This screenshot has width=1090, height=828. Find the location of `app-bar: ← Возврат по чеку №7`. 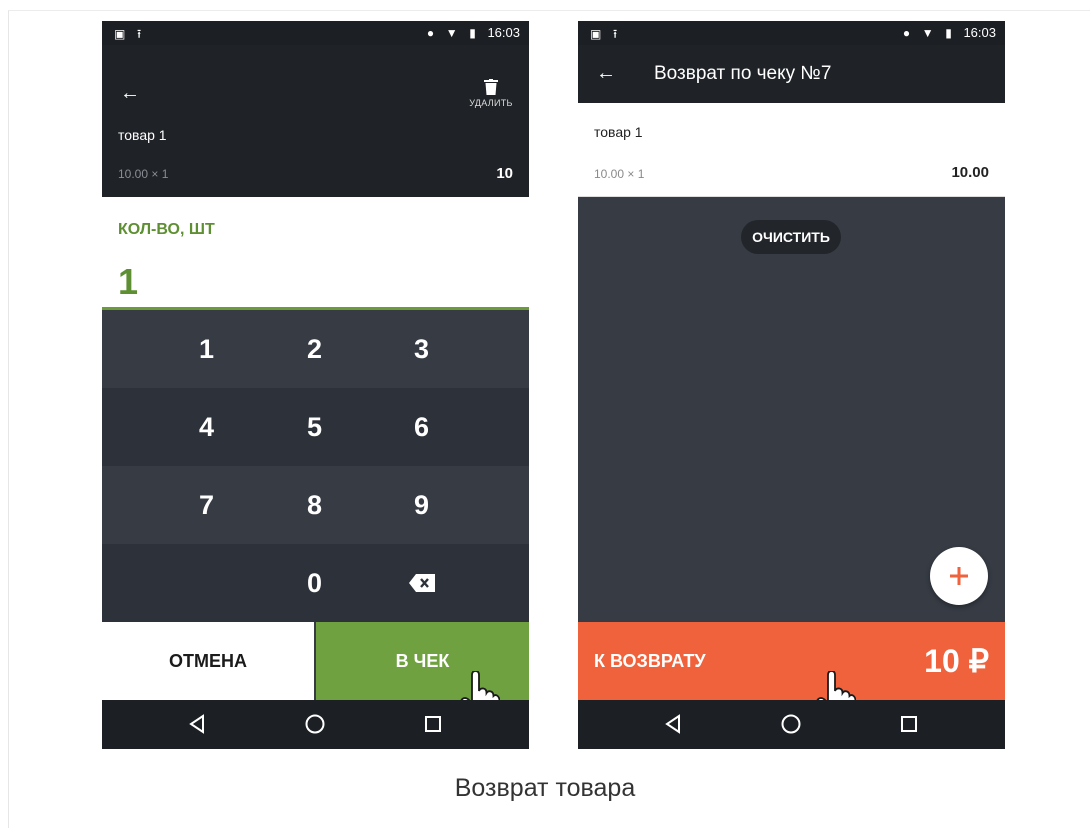

app-bar: ← Возврат по чеку №7 is located at coordinates (791, 74).